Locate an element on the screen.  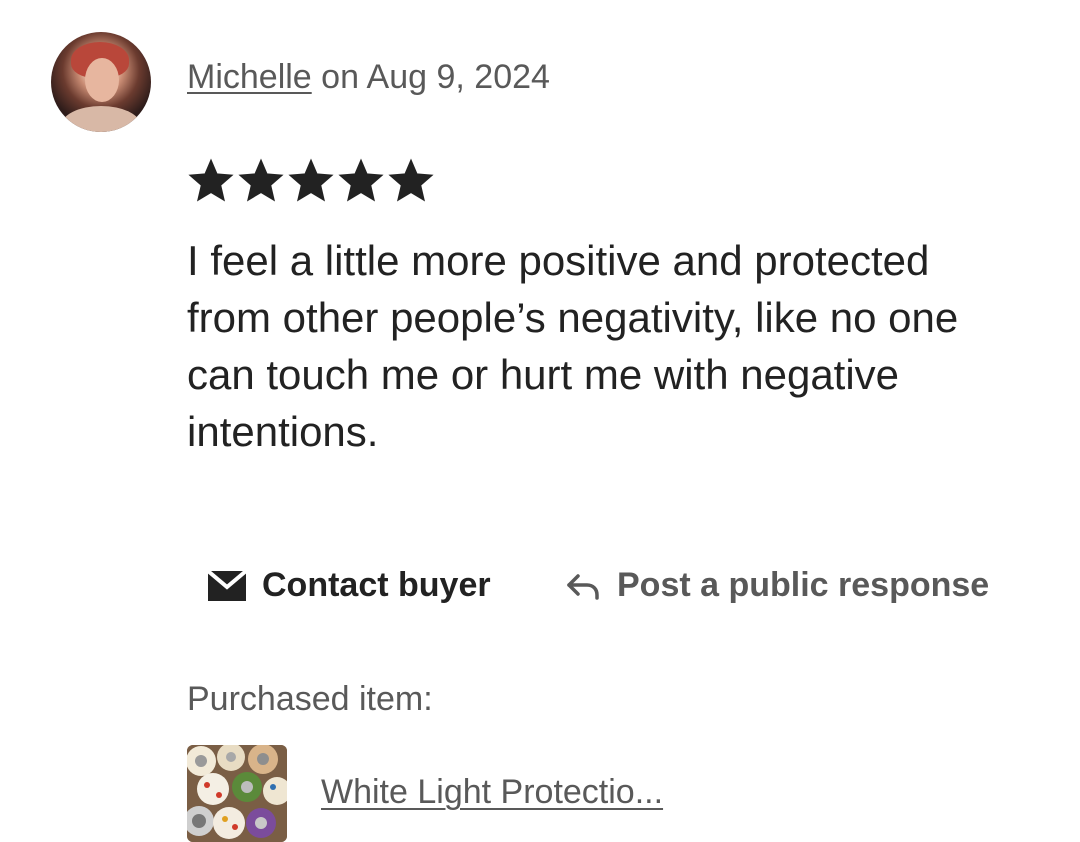
reviewer-avatar is located at coordinates (101, 82).